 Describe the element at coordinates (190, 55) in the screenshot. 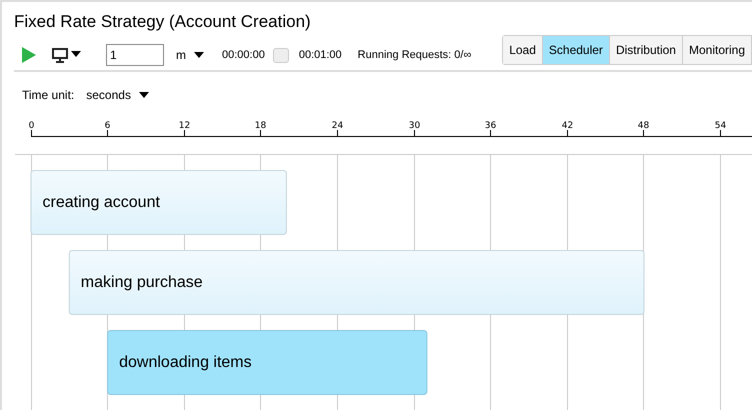

I see `unit-dropdown: m` at that location.